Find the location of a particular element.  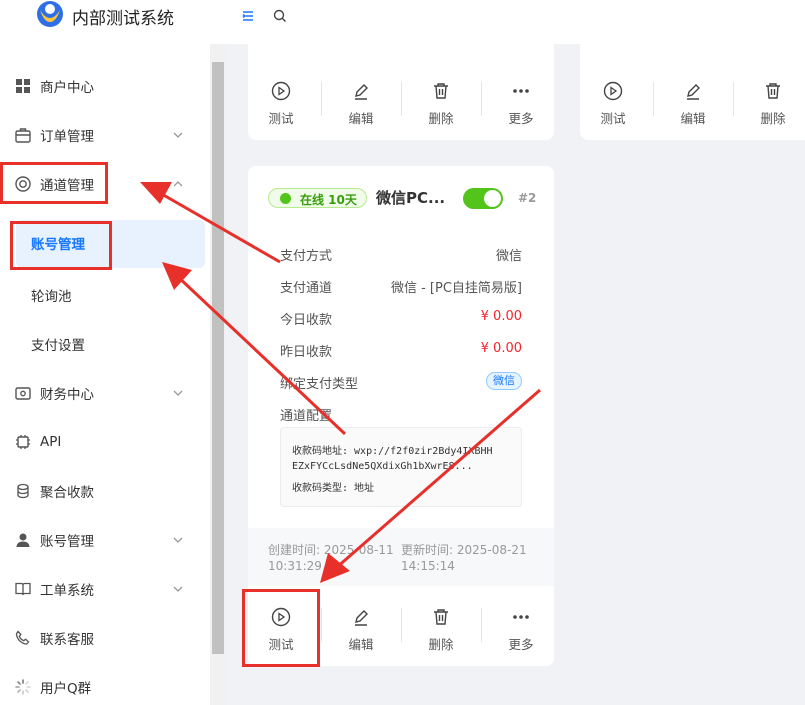

sidebar-item-user-qq-group: 用户Q群 is located at coordinates (105, 686).